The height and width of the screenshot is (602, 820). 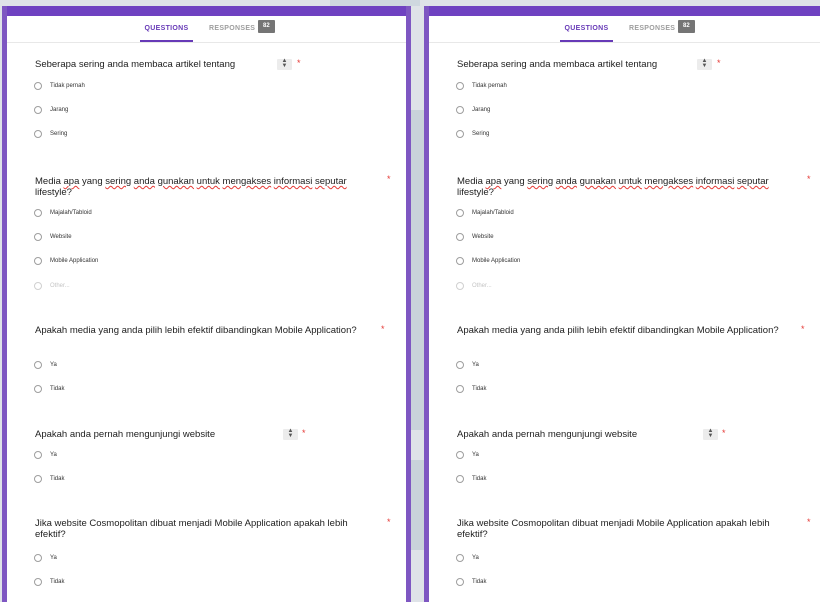 What do you see at coordinates (247, 181) in the screenshot?
I see `title-part: mengakses` at bounding box center [247, 181].